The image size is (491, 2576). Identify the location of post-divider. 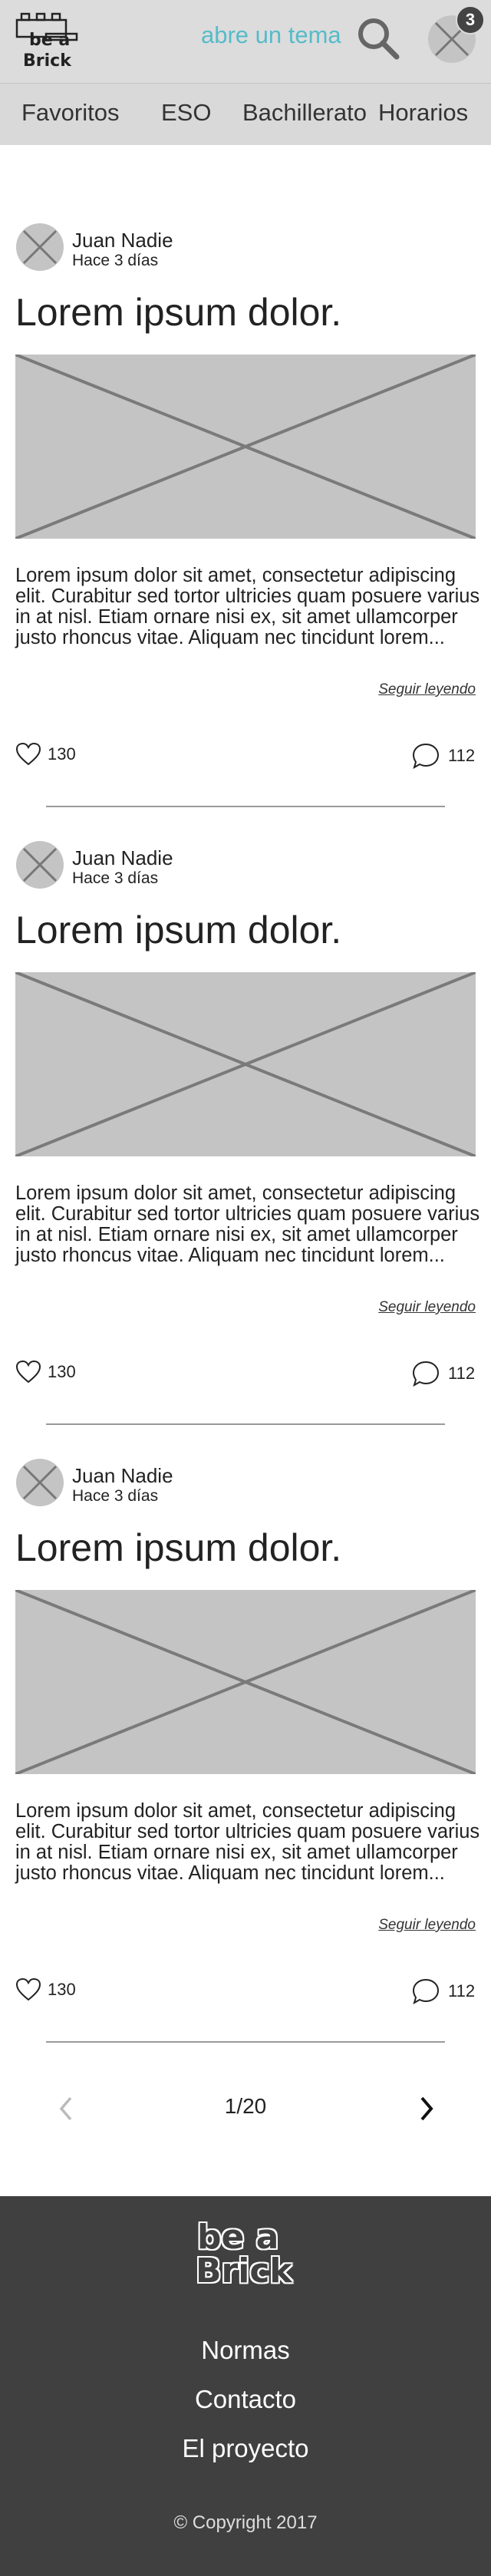
(245, 2042).